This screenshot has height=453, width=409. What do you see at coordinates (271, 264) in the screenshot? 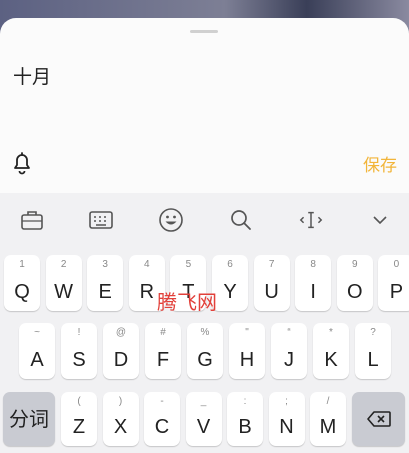
I see `key-hint: 7` at bounding box center [271, 264].